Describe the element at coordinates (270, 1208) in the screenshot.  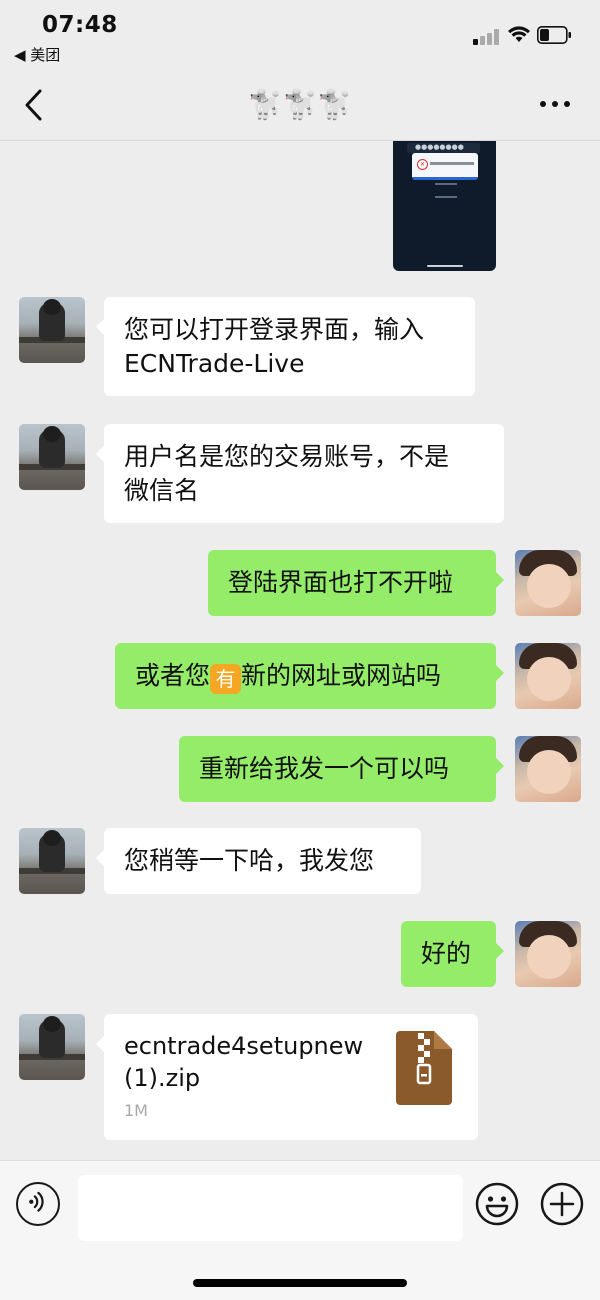
I see `message-text-input` at that location.